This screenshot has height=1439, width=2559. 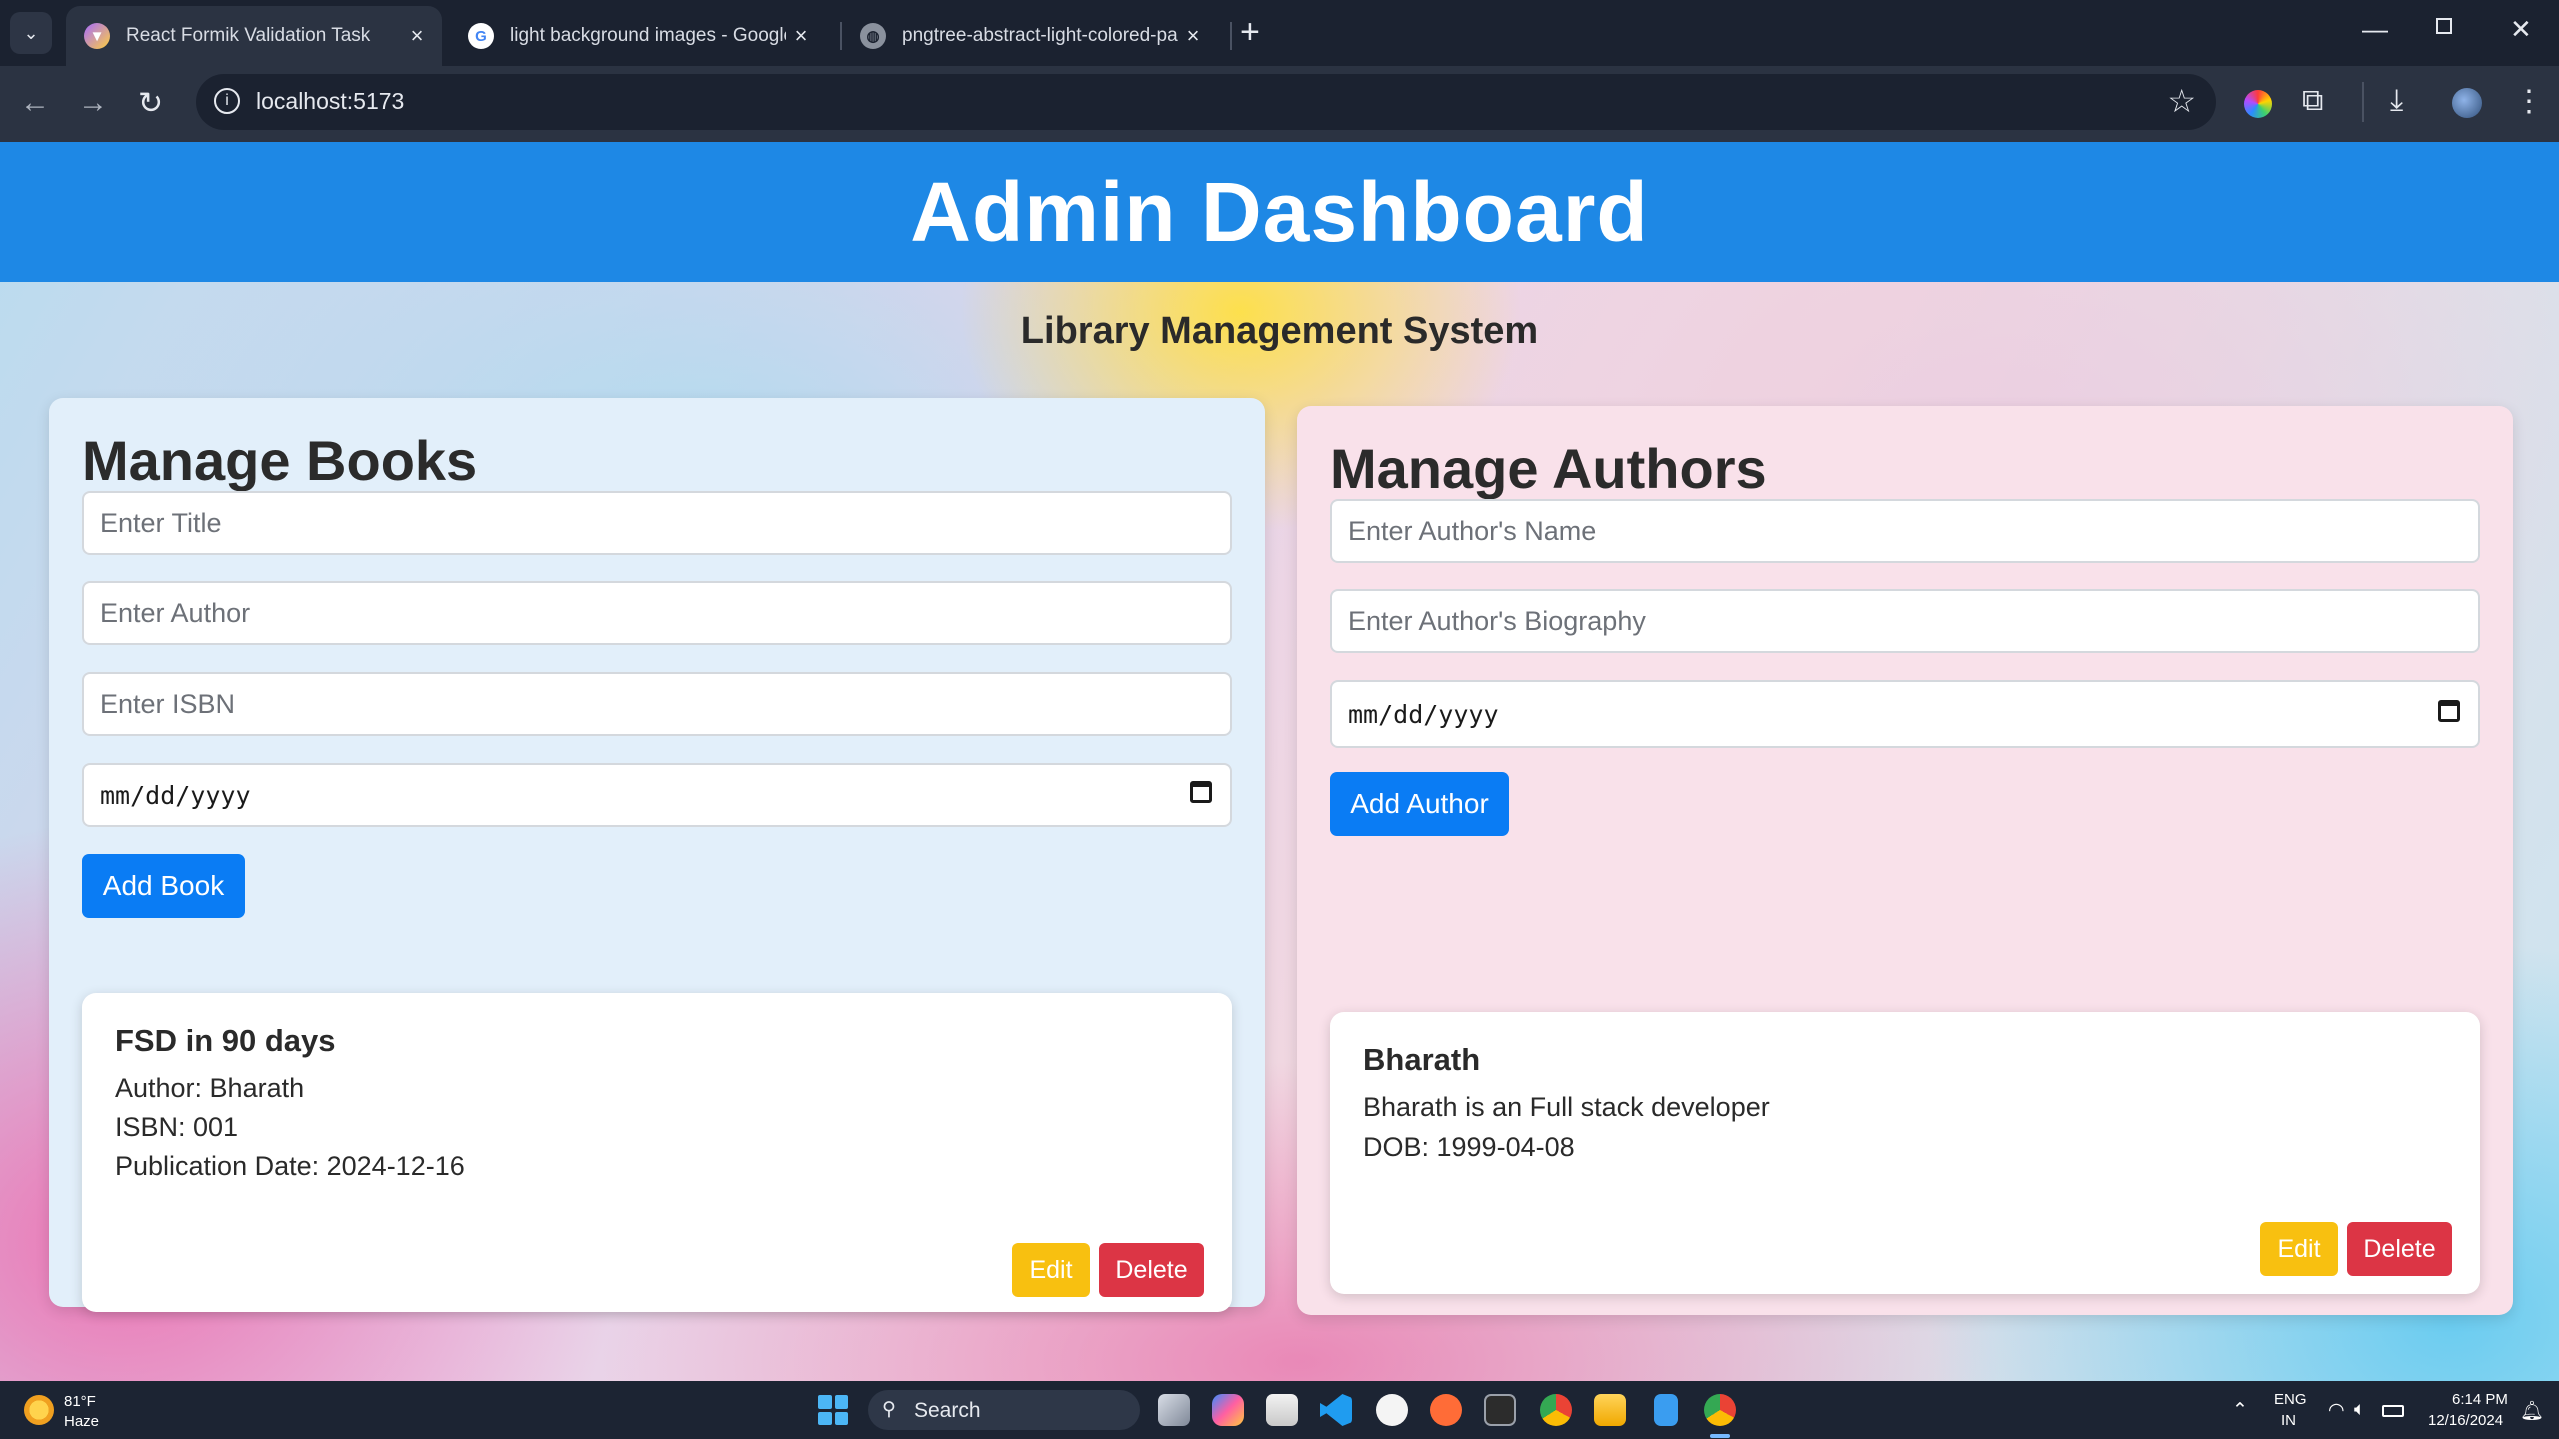 I want to click on search-label: Search, so click(x=947, y=1410).